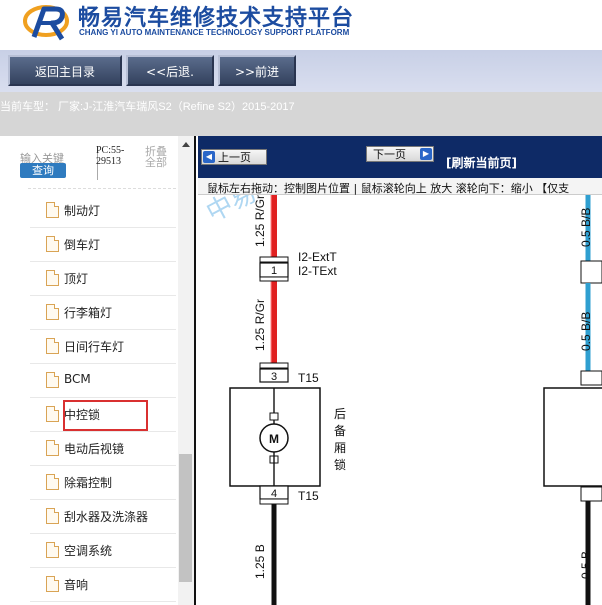 The image size is (602, 605). I want to click on tree-item-label: 电动后视镜, so click(94, 449).